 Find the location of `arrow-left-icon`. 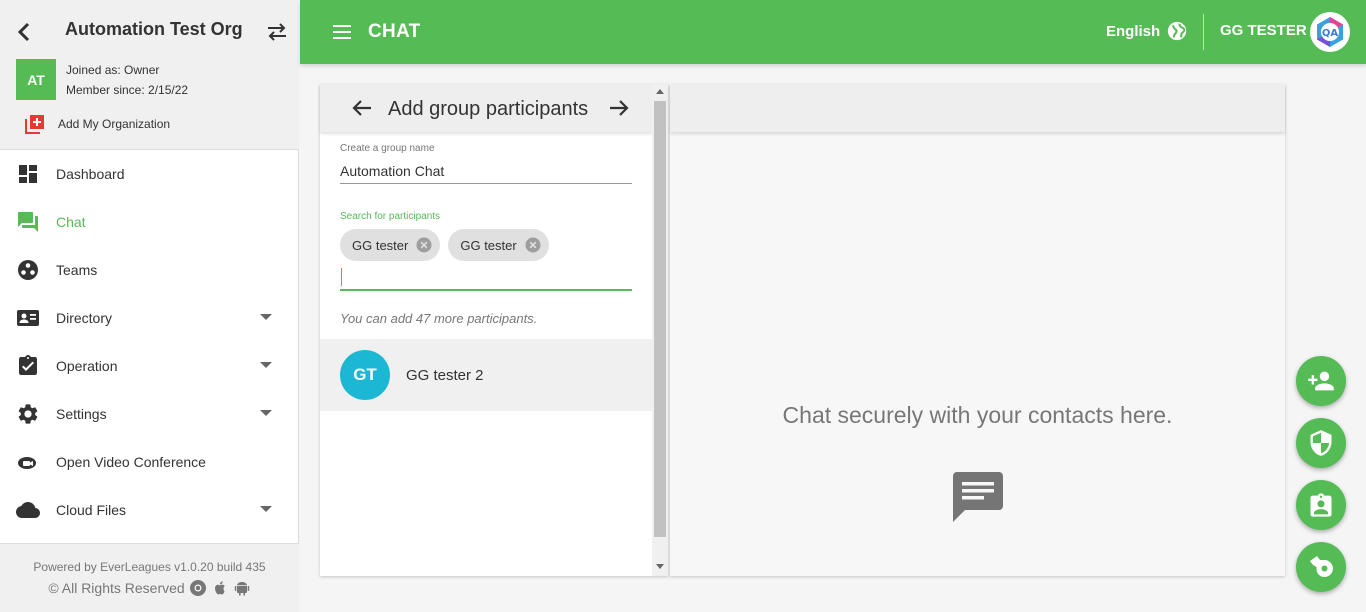

arrow-left-icon is located at coordinates (362, 108).